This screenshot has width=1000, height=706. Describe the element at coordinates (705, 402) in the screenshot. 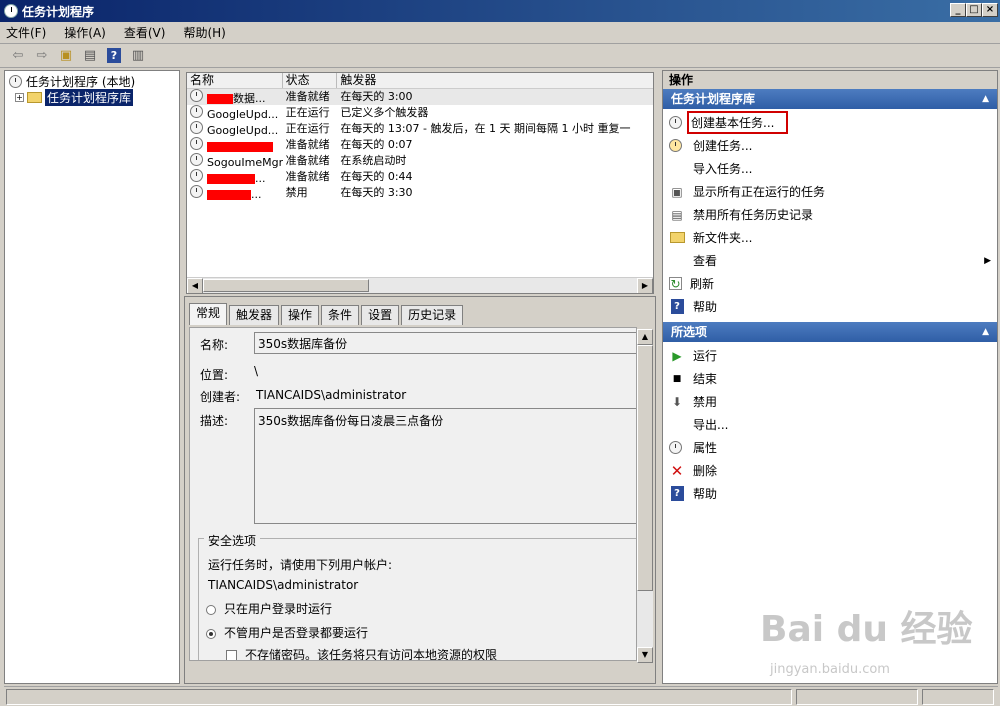

I see `action-label: 禁用` at that location.